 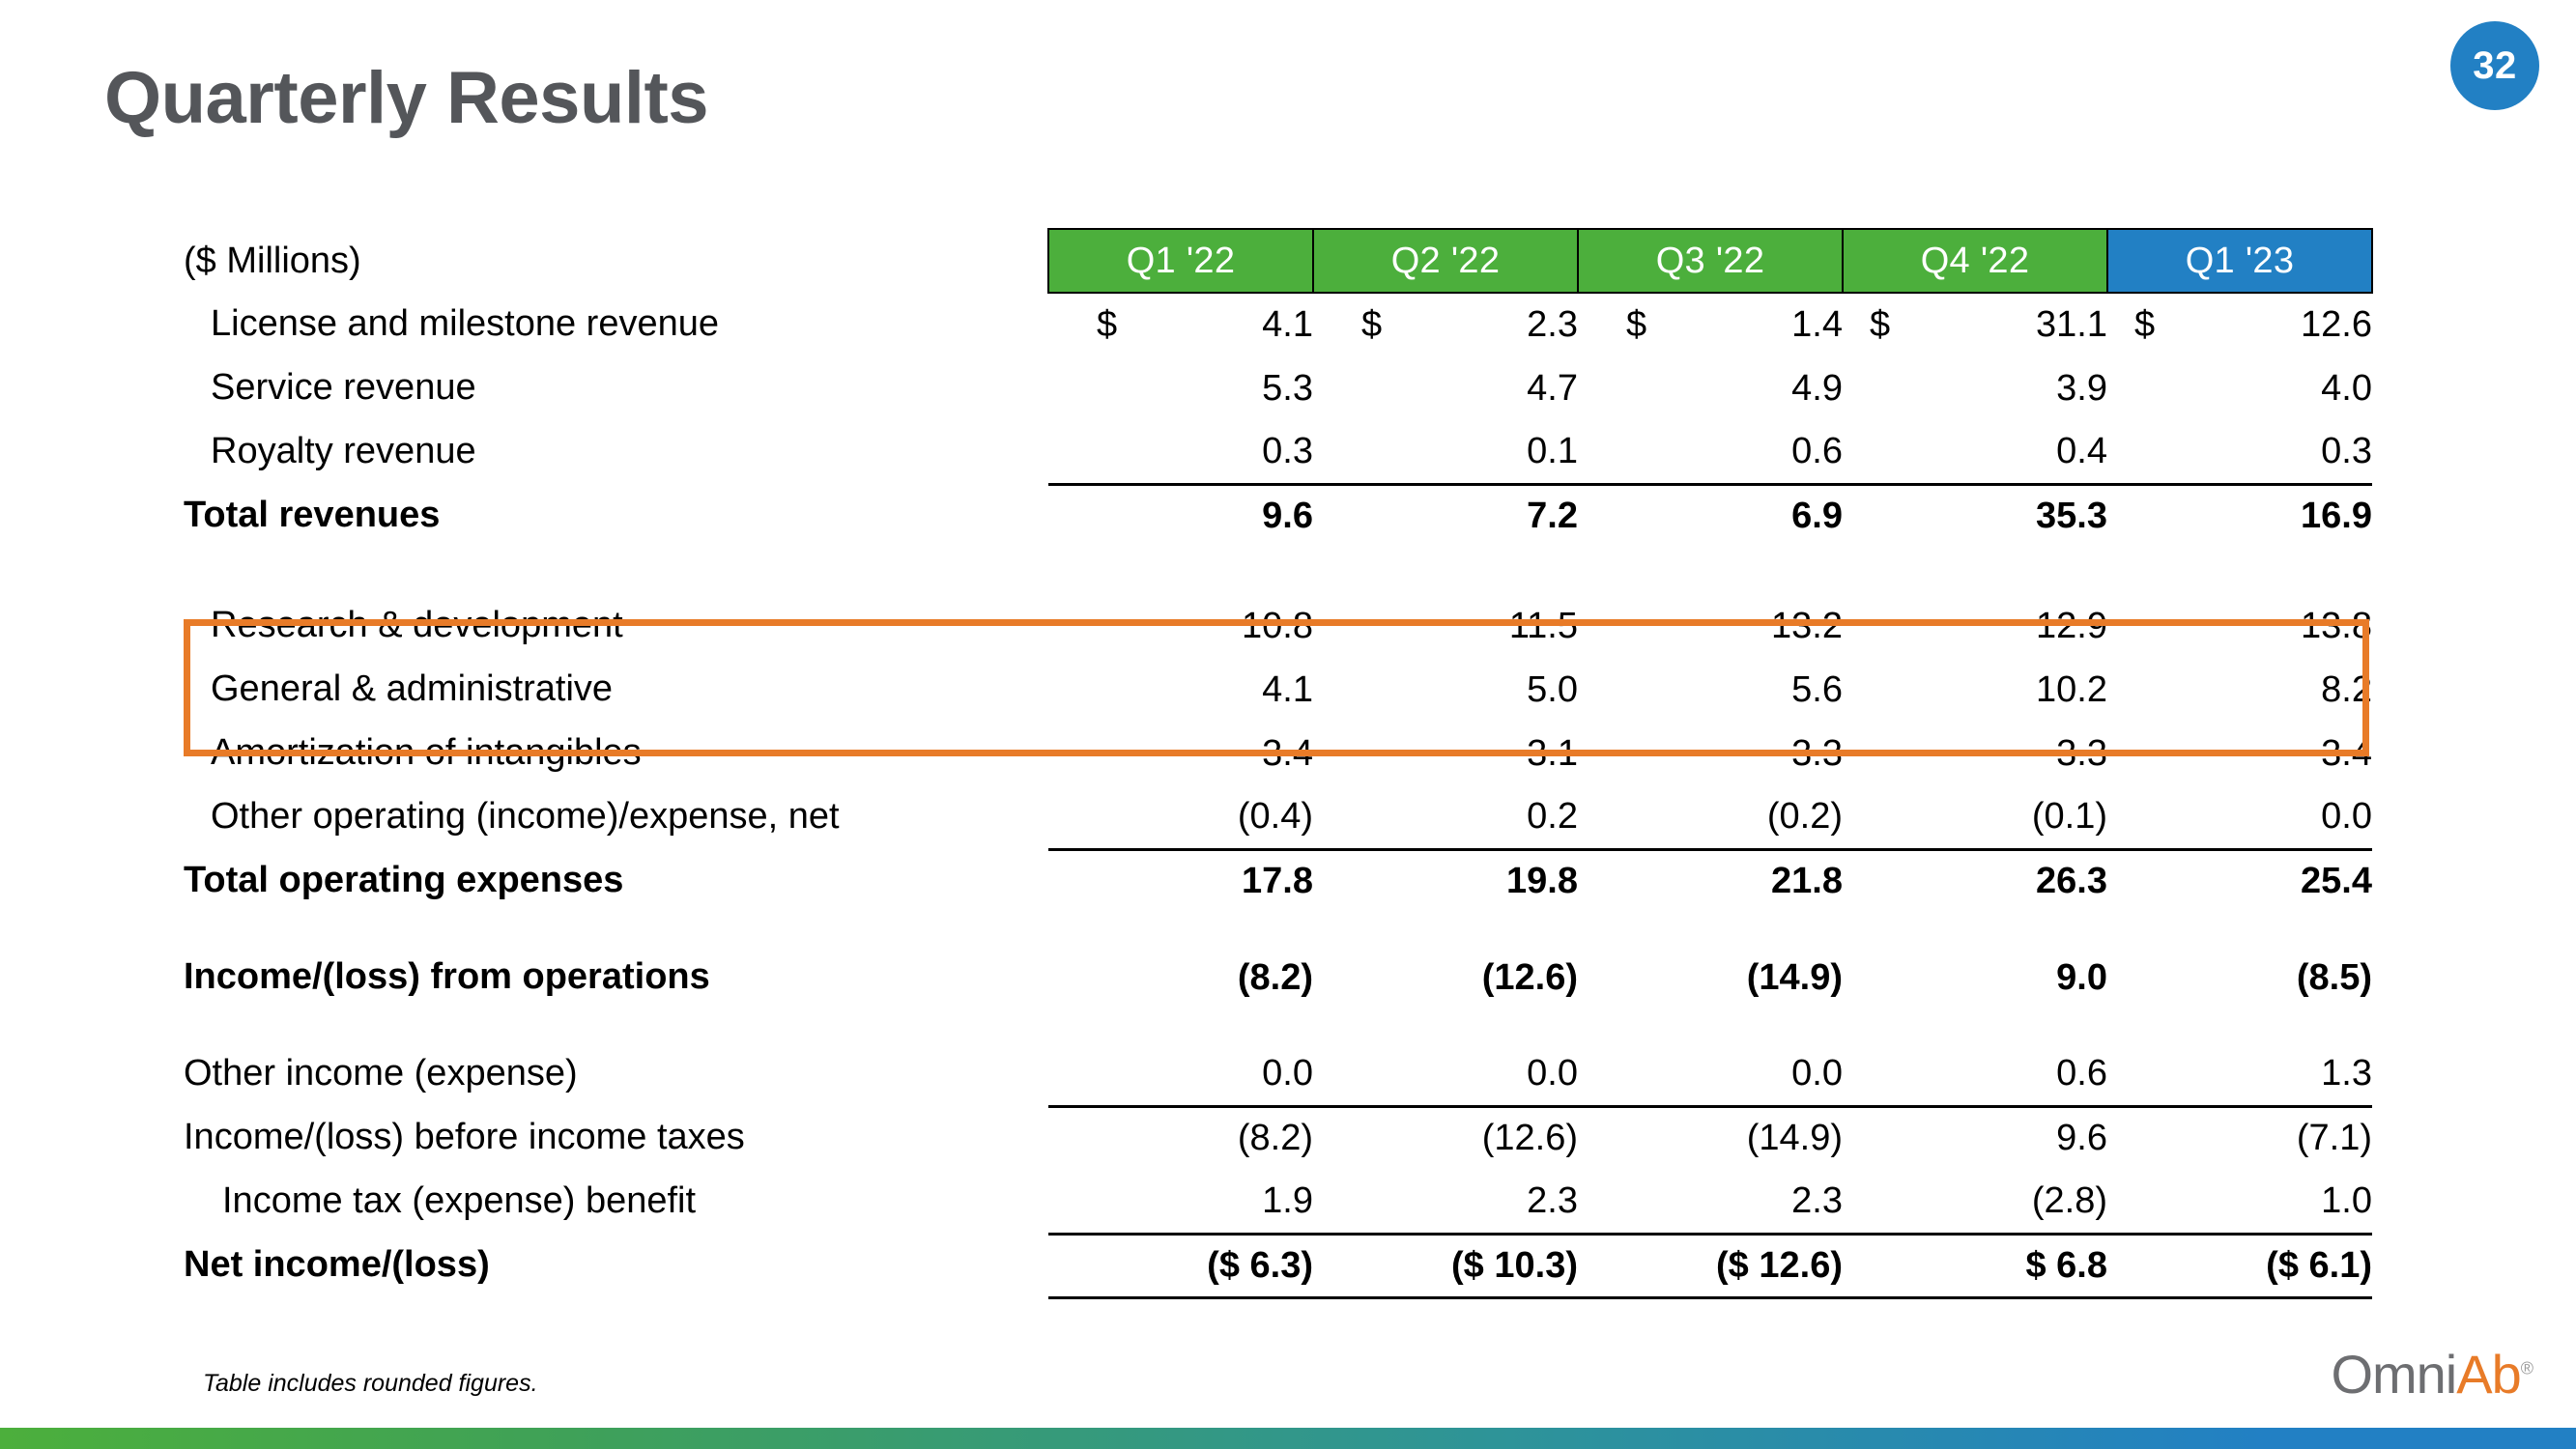 I want to click on unit-label: ($ Millions), so click(x=273, y=260).